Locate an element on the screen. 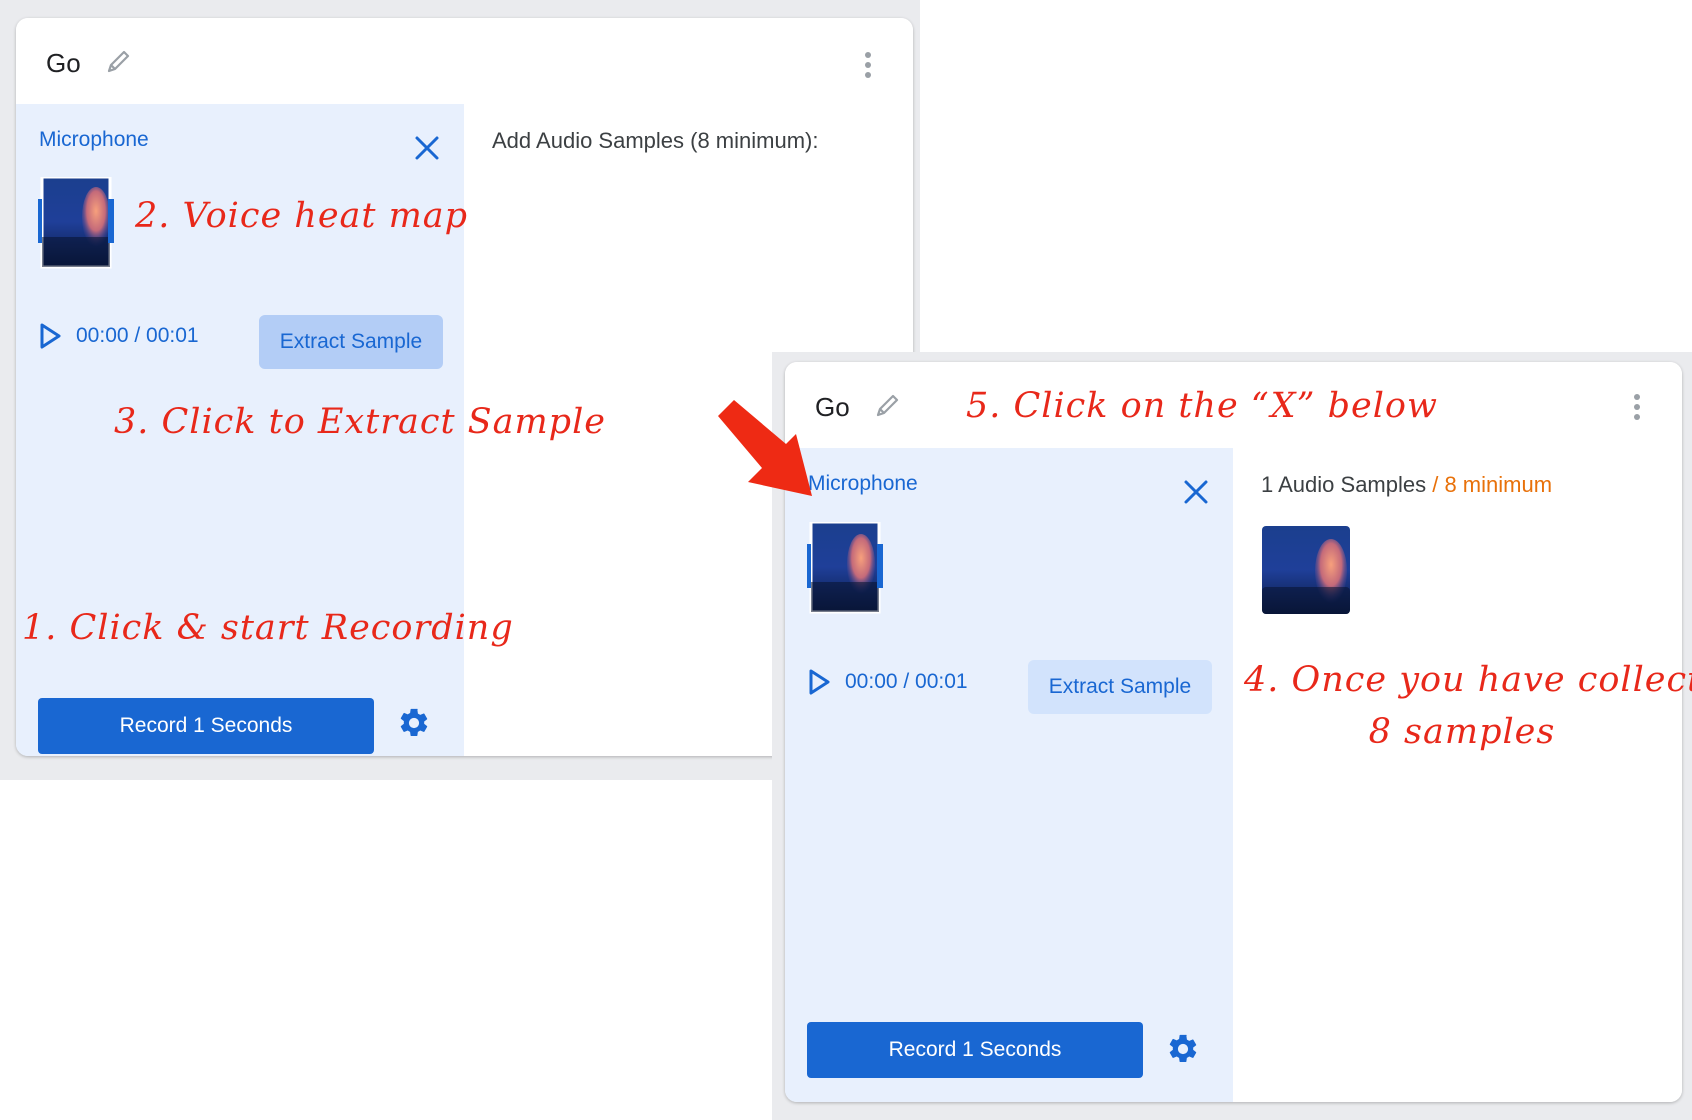  samples-heading: 1 Audio Samples / 8 minimum is located at coordinates (1406, 485).